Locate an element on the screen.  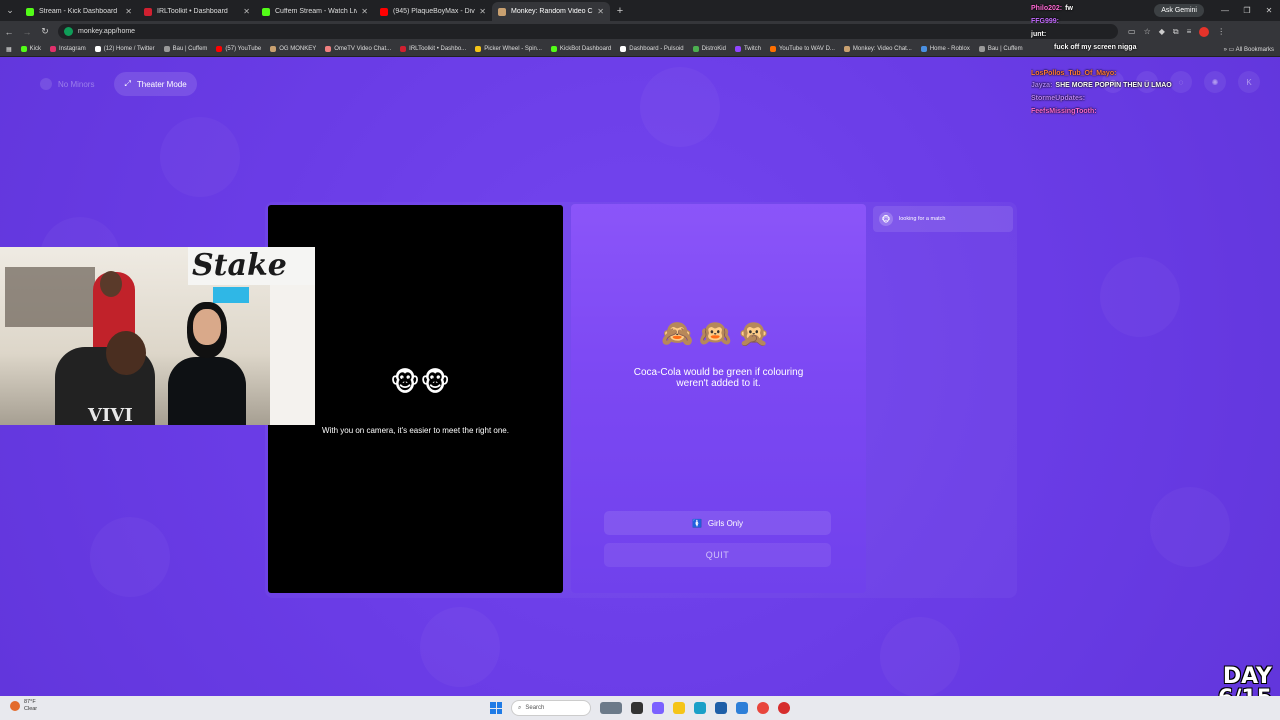
distrokid-icon is located at coordinates (695, 49).